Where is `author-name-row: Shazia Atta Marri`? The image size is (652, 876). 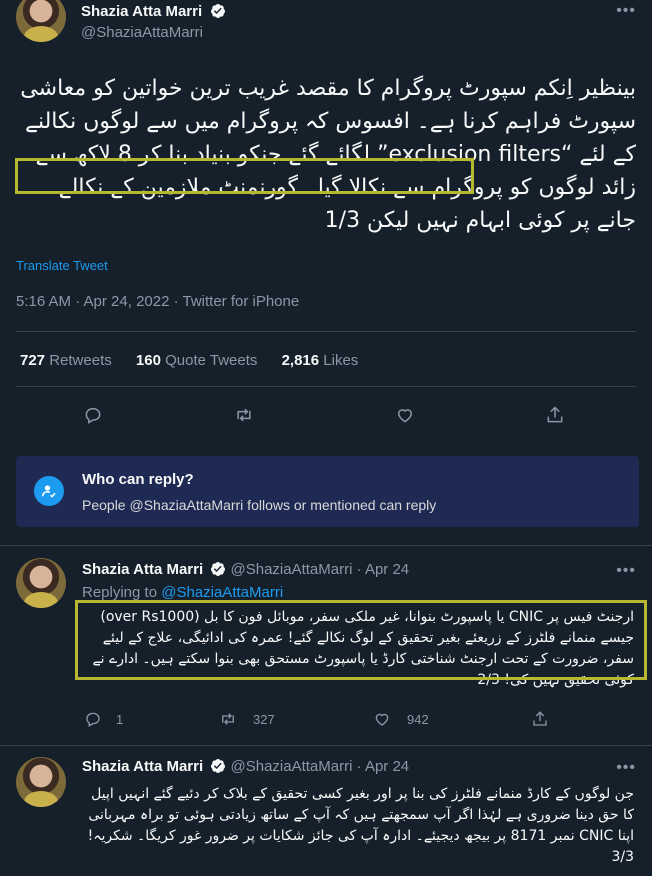 author-name-row: Shazia Atta Marri is located at coordinates (153, 12).